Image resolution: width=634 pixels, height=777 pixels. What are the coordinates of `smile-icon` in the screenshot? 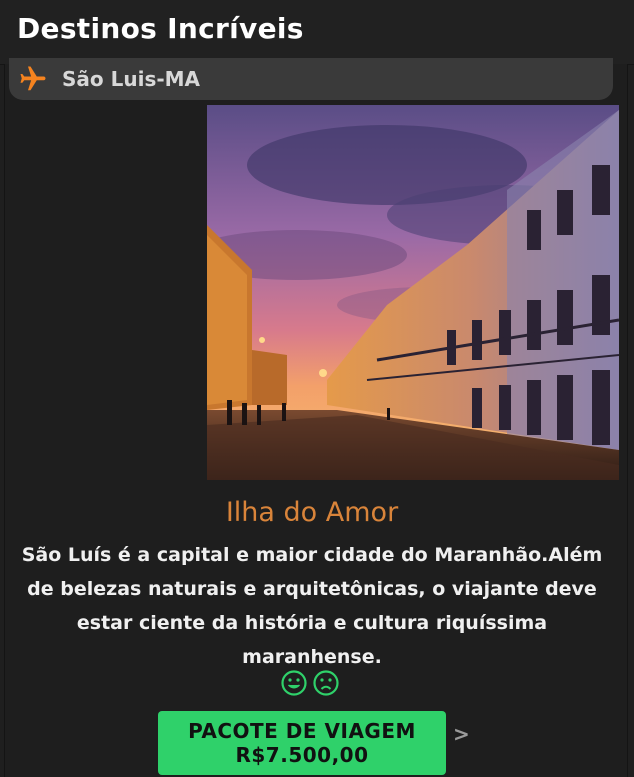 It's located at (294, 683).